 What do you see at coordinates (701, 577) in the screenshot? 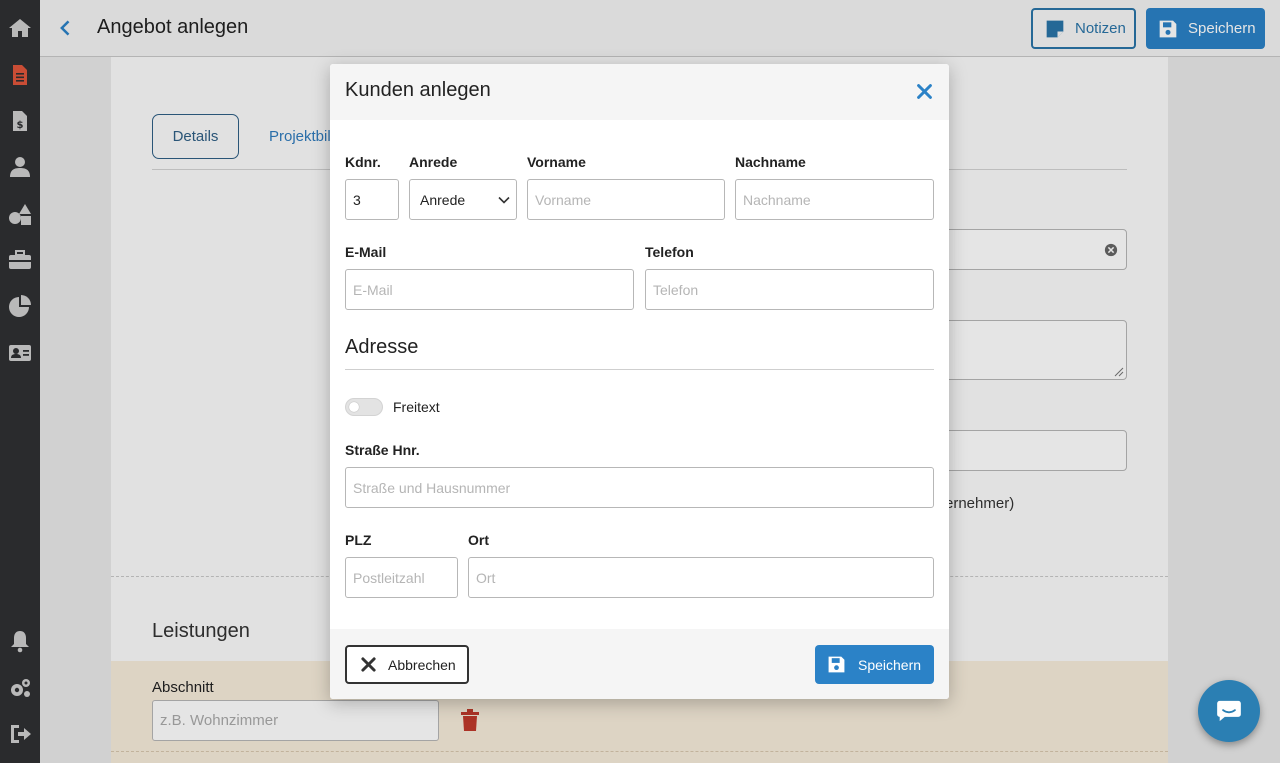
I see `ort-input: Ort` at bounding box center [701, 577].